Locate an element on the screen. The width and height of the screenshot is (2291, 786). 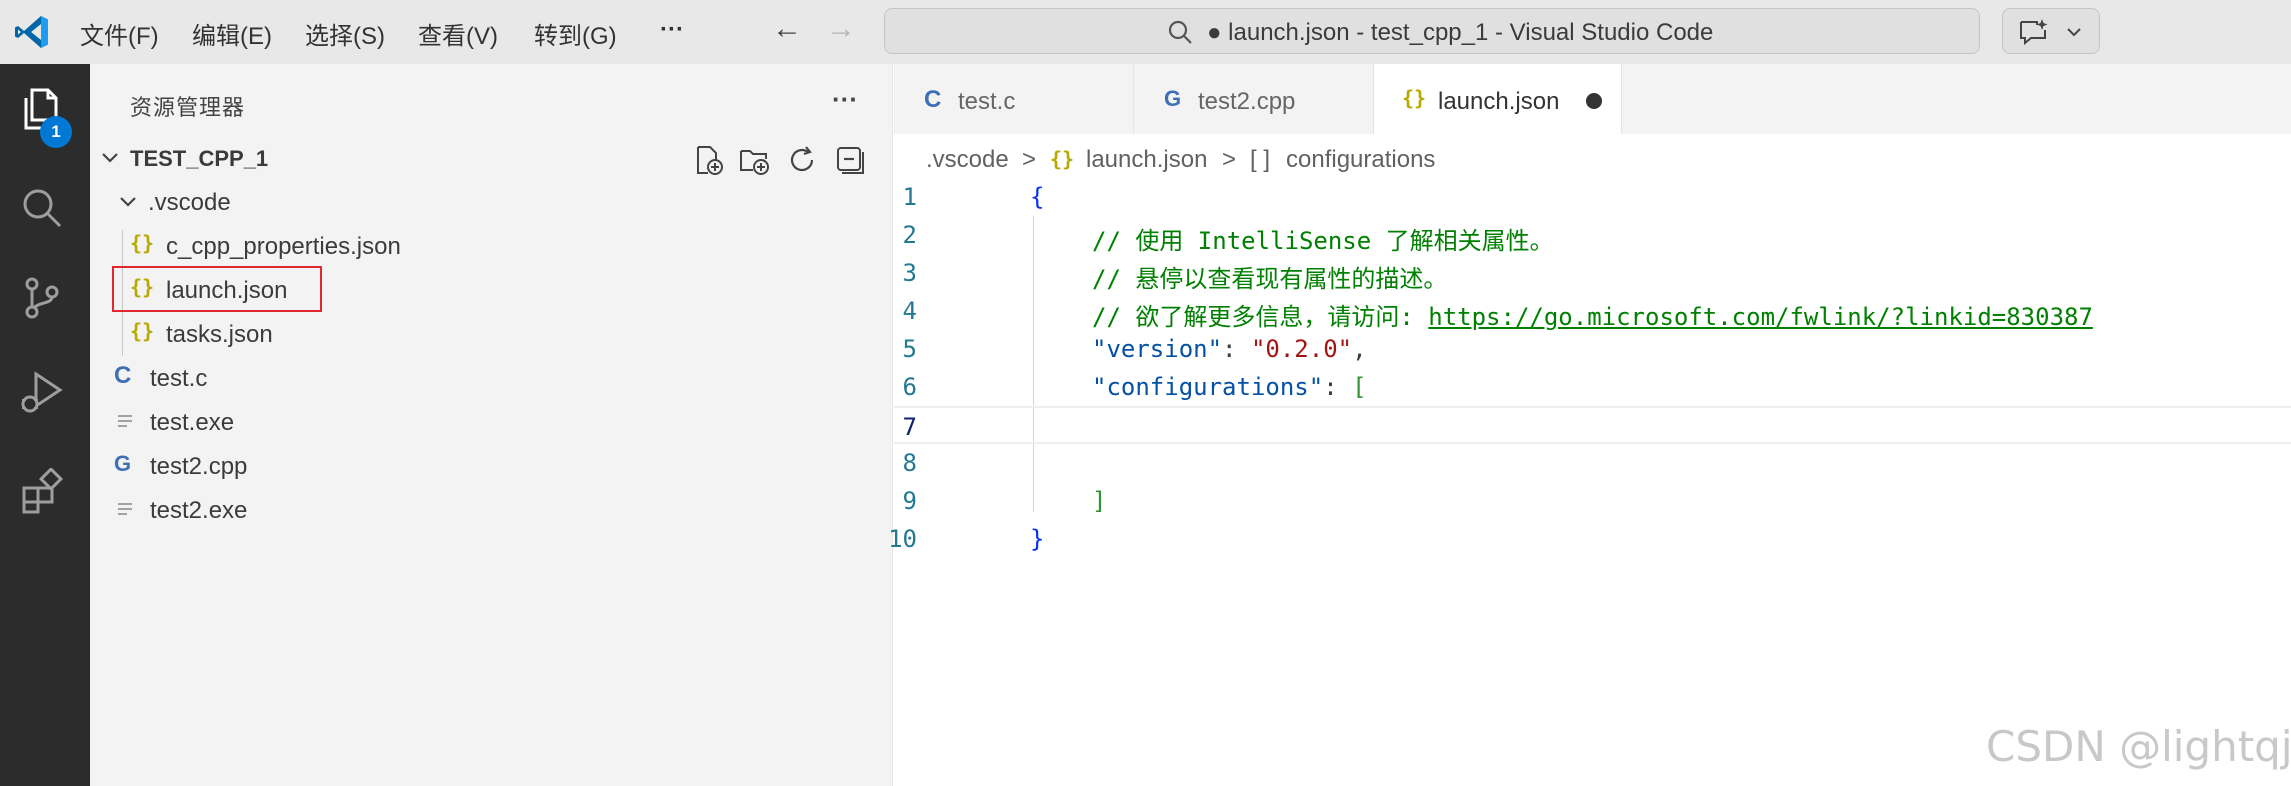
code-text: { is located at coordinates (1037, 197).